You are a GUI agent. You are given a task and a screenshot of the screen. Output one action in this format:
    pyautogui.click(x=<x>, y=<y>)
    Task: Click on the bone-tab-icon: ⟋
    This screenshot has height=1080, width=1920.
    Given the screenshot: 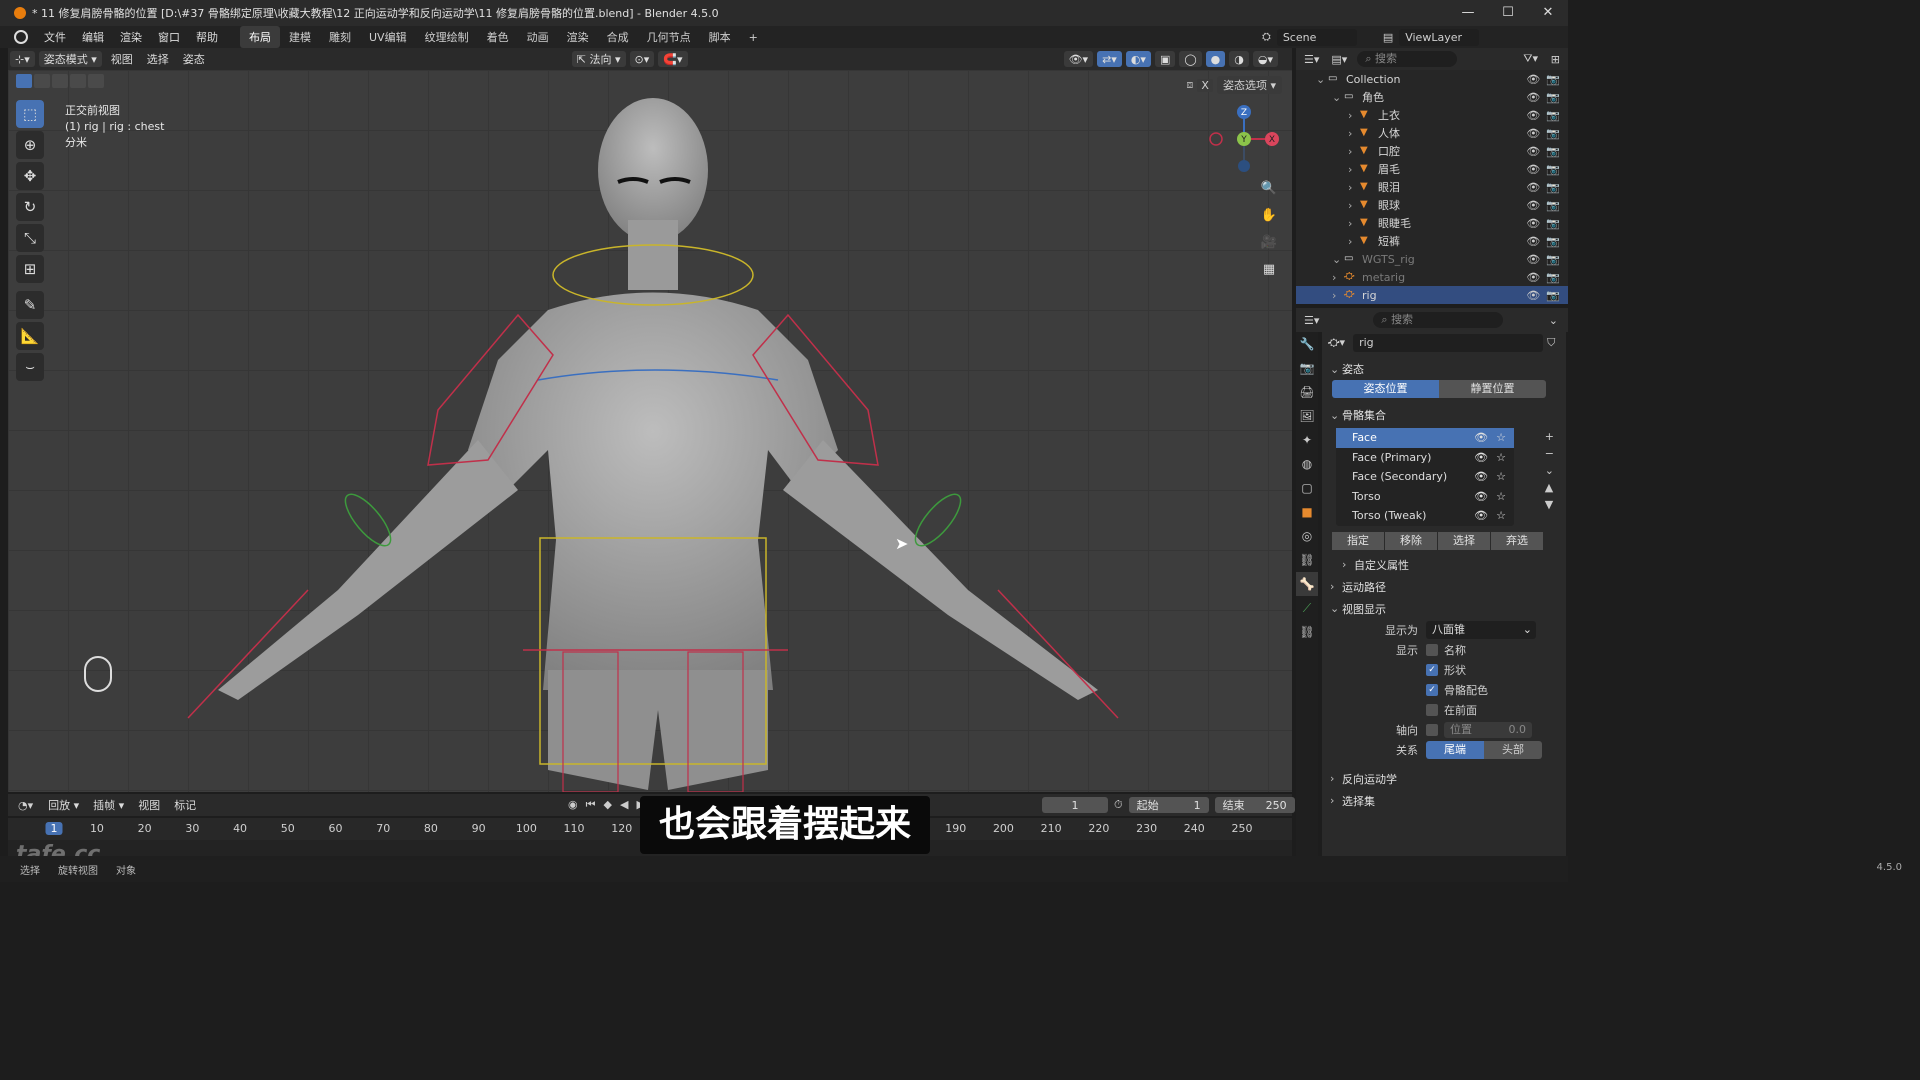 What is the action you would take?
    pyautogui.click(x=1307, y=608)
    